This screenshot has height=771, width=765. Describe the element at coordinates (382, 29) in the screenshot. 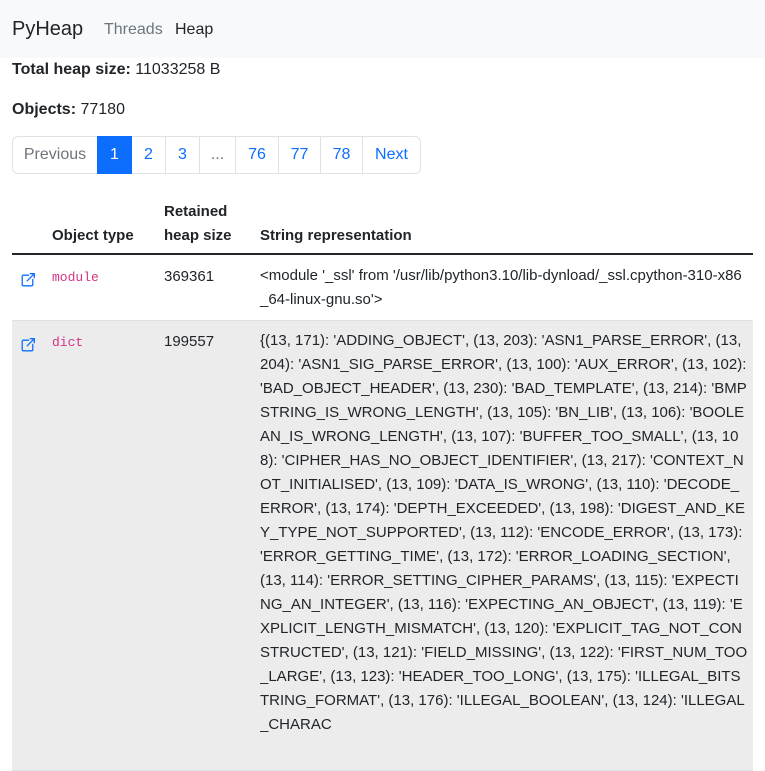

I see `navbar: PyHeap Threads Heap` at that location.